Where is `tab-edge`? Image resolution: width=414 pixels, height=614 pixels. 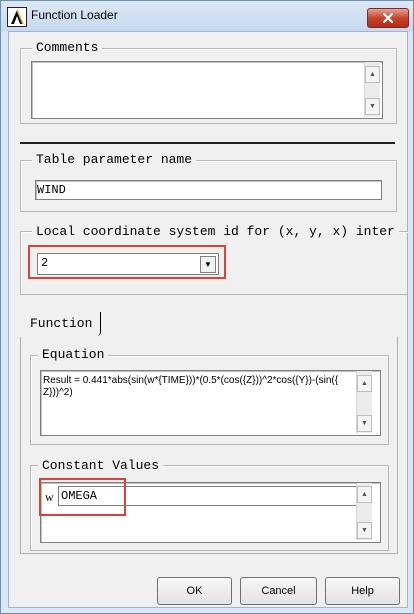 tab-edge is located at coordinates (99, 324).